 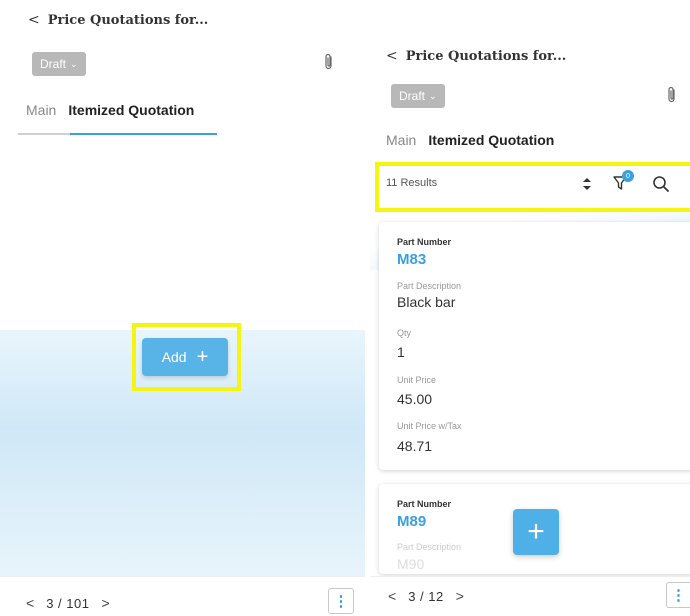 I want to click on tab-underline, so click(x=44, y=134).